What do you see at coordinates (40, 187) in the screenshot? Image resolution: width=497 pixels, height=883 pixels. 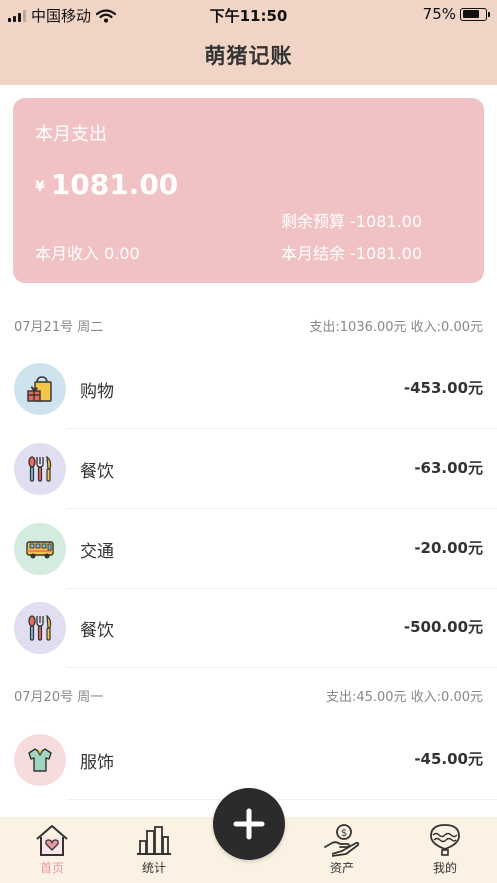 I see `currency-symbol: ¥` at bounding box center [40, 187].